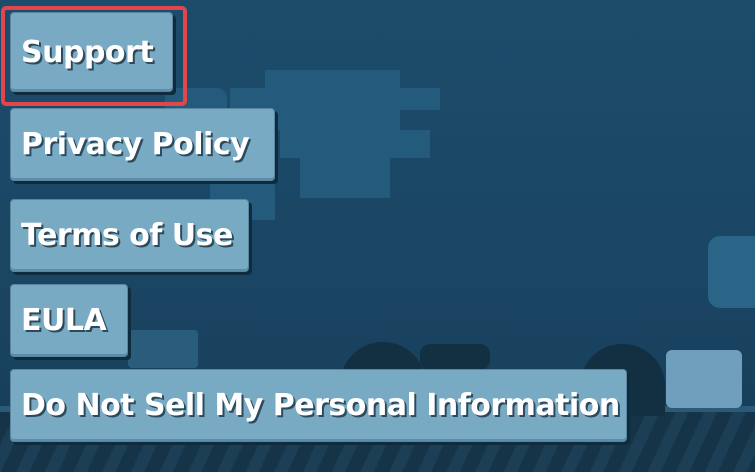 This screenshot has width=755, height=472. Describe the element at coordinates (87, 52) in the screenshot. I see `support-label: Support` at that location.